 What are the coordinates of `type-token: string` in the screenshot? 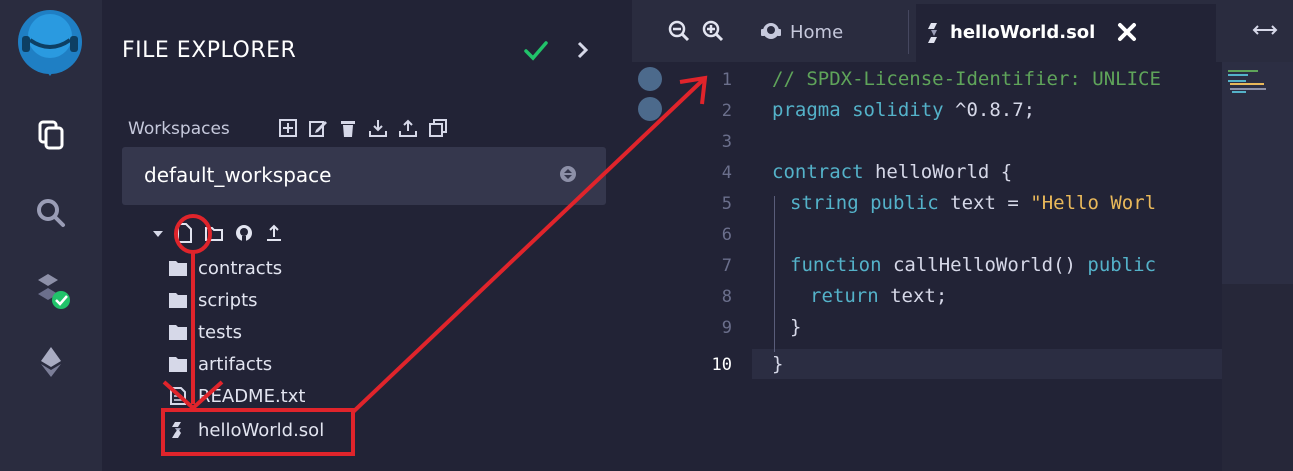 It's located at (824, 203).